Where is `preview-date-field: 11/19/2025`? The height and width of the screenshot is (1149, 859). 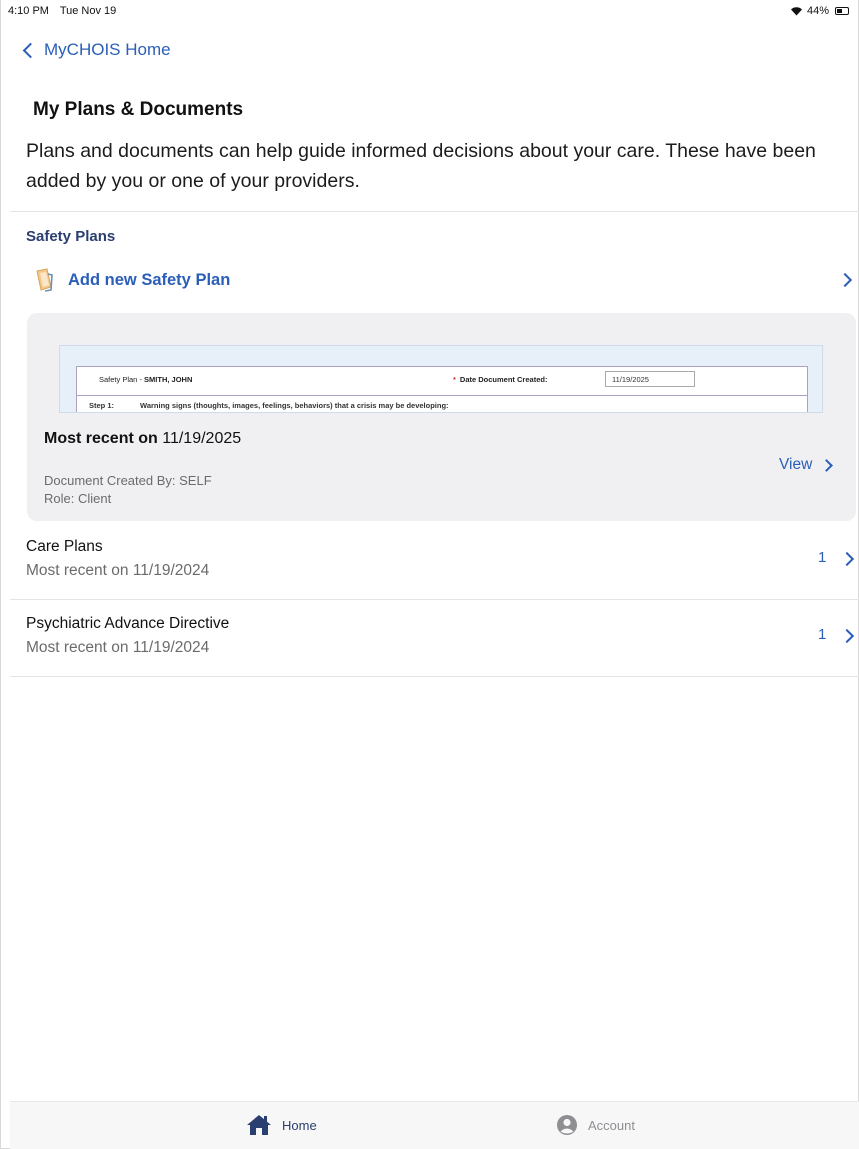 preview-date-field: 11/19/2025 is located at coordinates (650, 379).